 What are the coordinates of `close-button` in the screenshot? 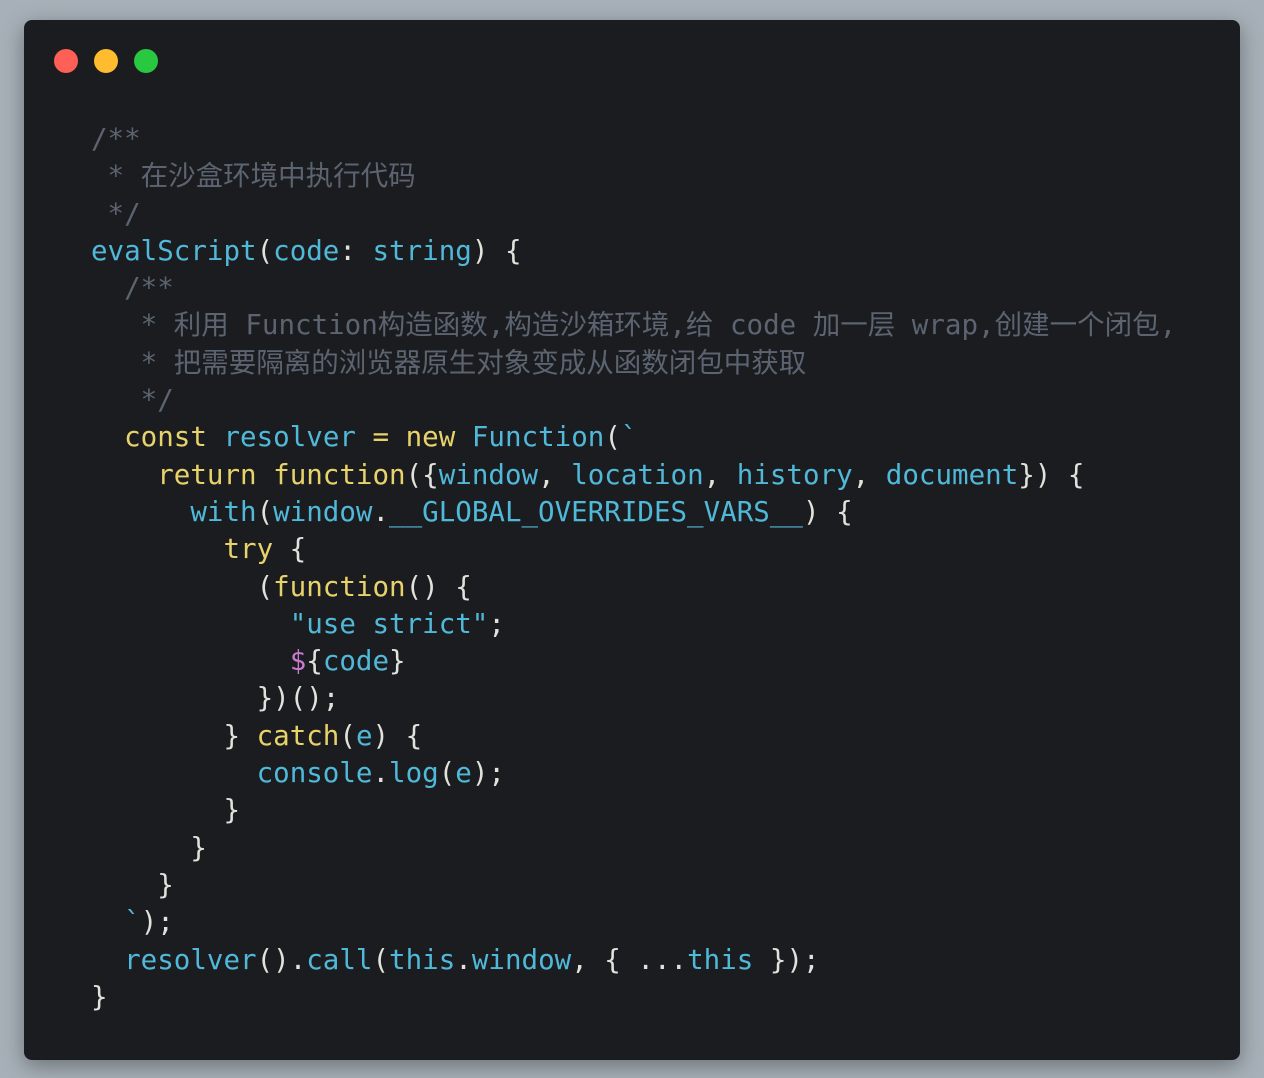 It's located at (66, 61).